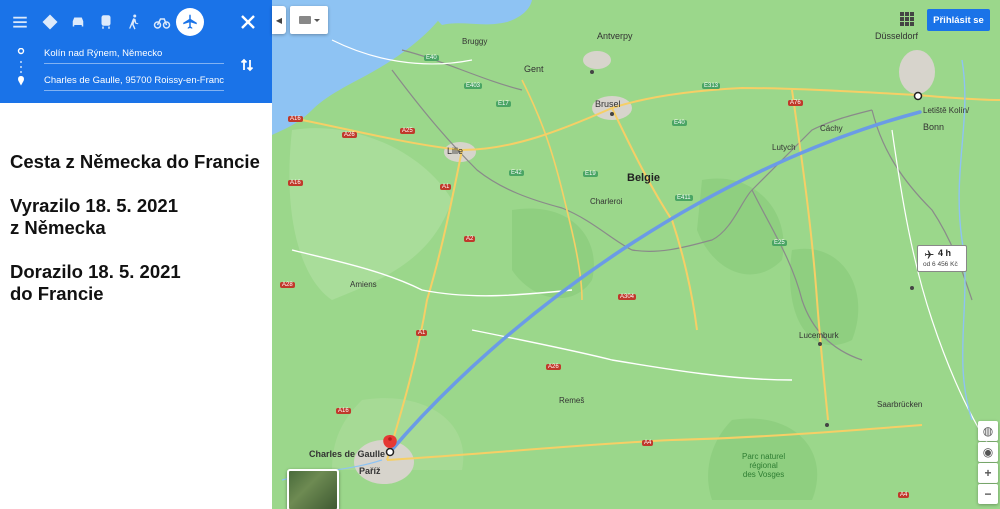 The height and width of the screenshot is (509, 1000). Describe the element at coordinates (684, 198) in the screenshot. I see `road-badge: E411` at that location.